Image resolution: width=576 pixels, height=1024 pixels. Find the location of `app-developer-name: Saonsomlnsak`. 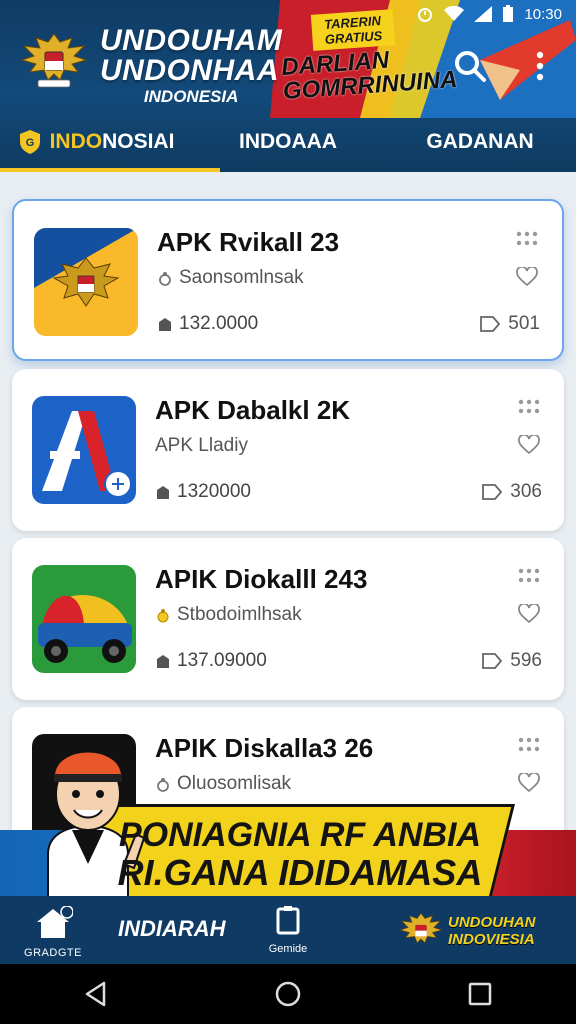

app-developer-name: Saonsomlnsak is located at coordinates (241, 277).